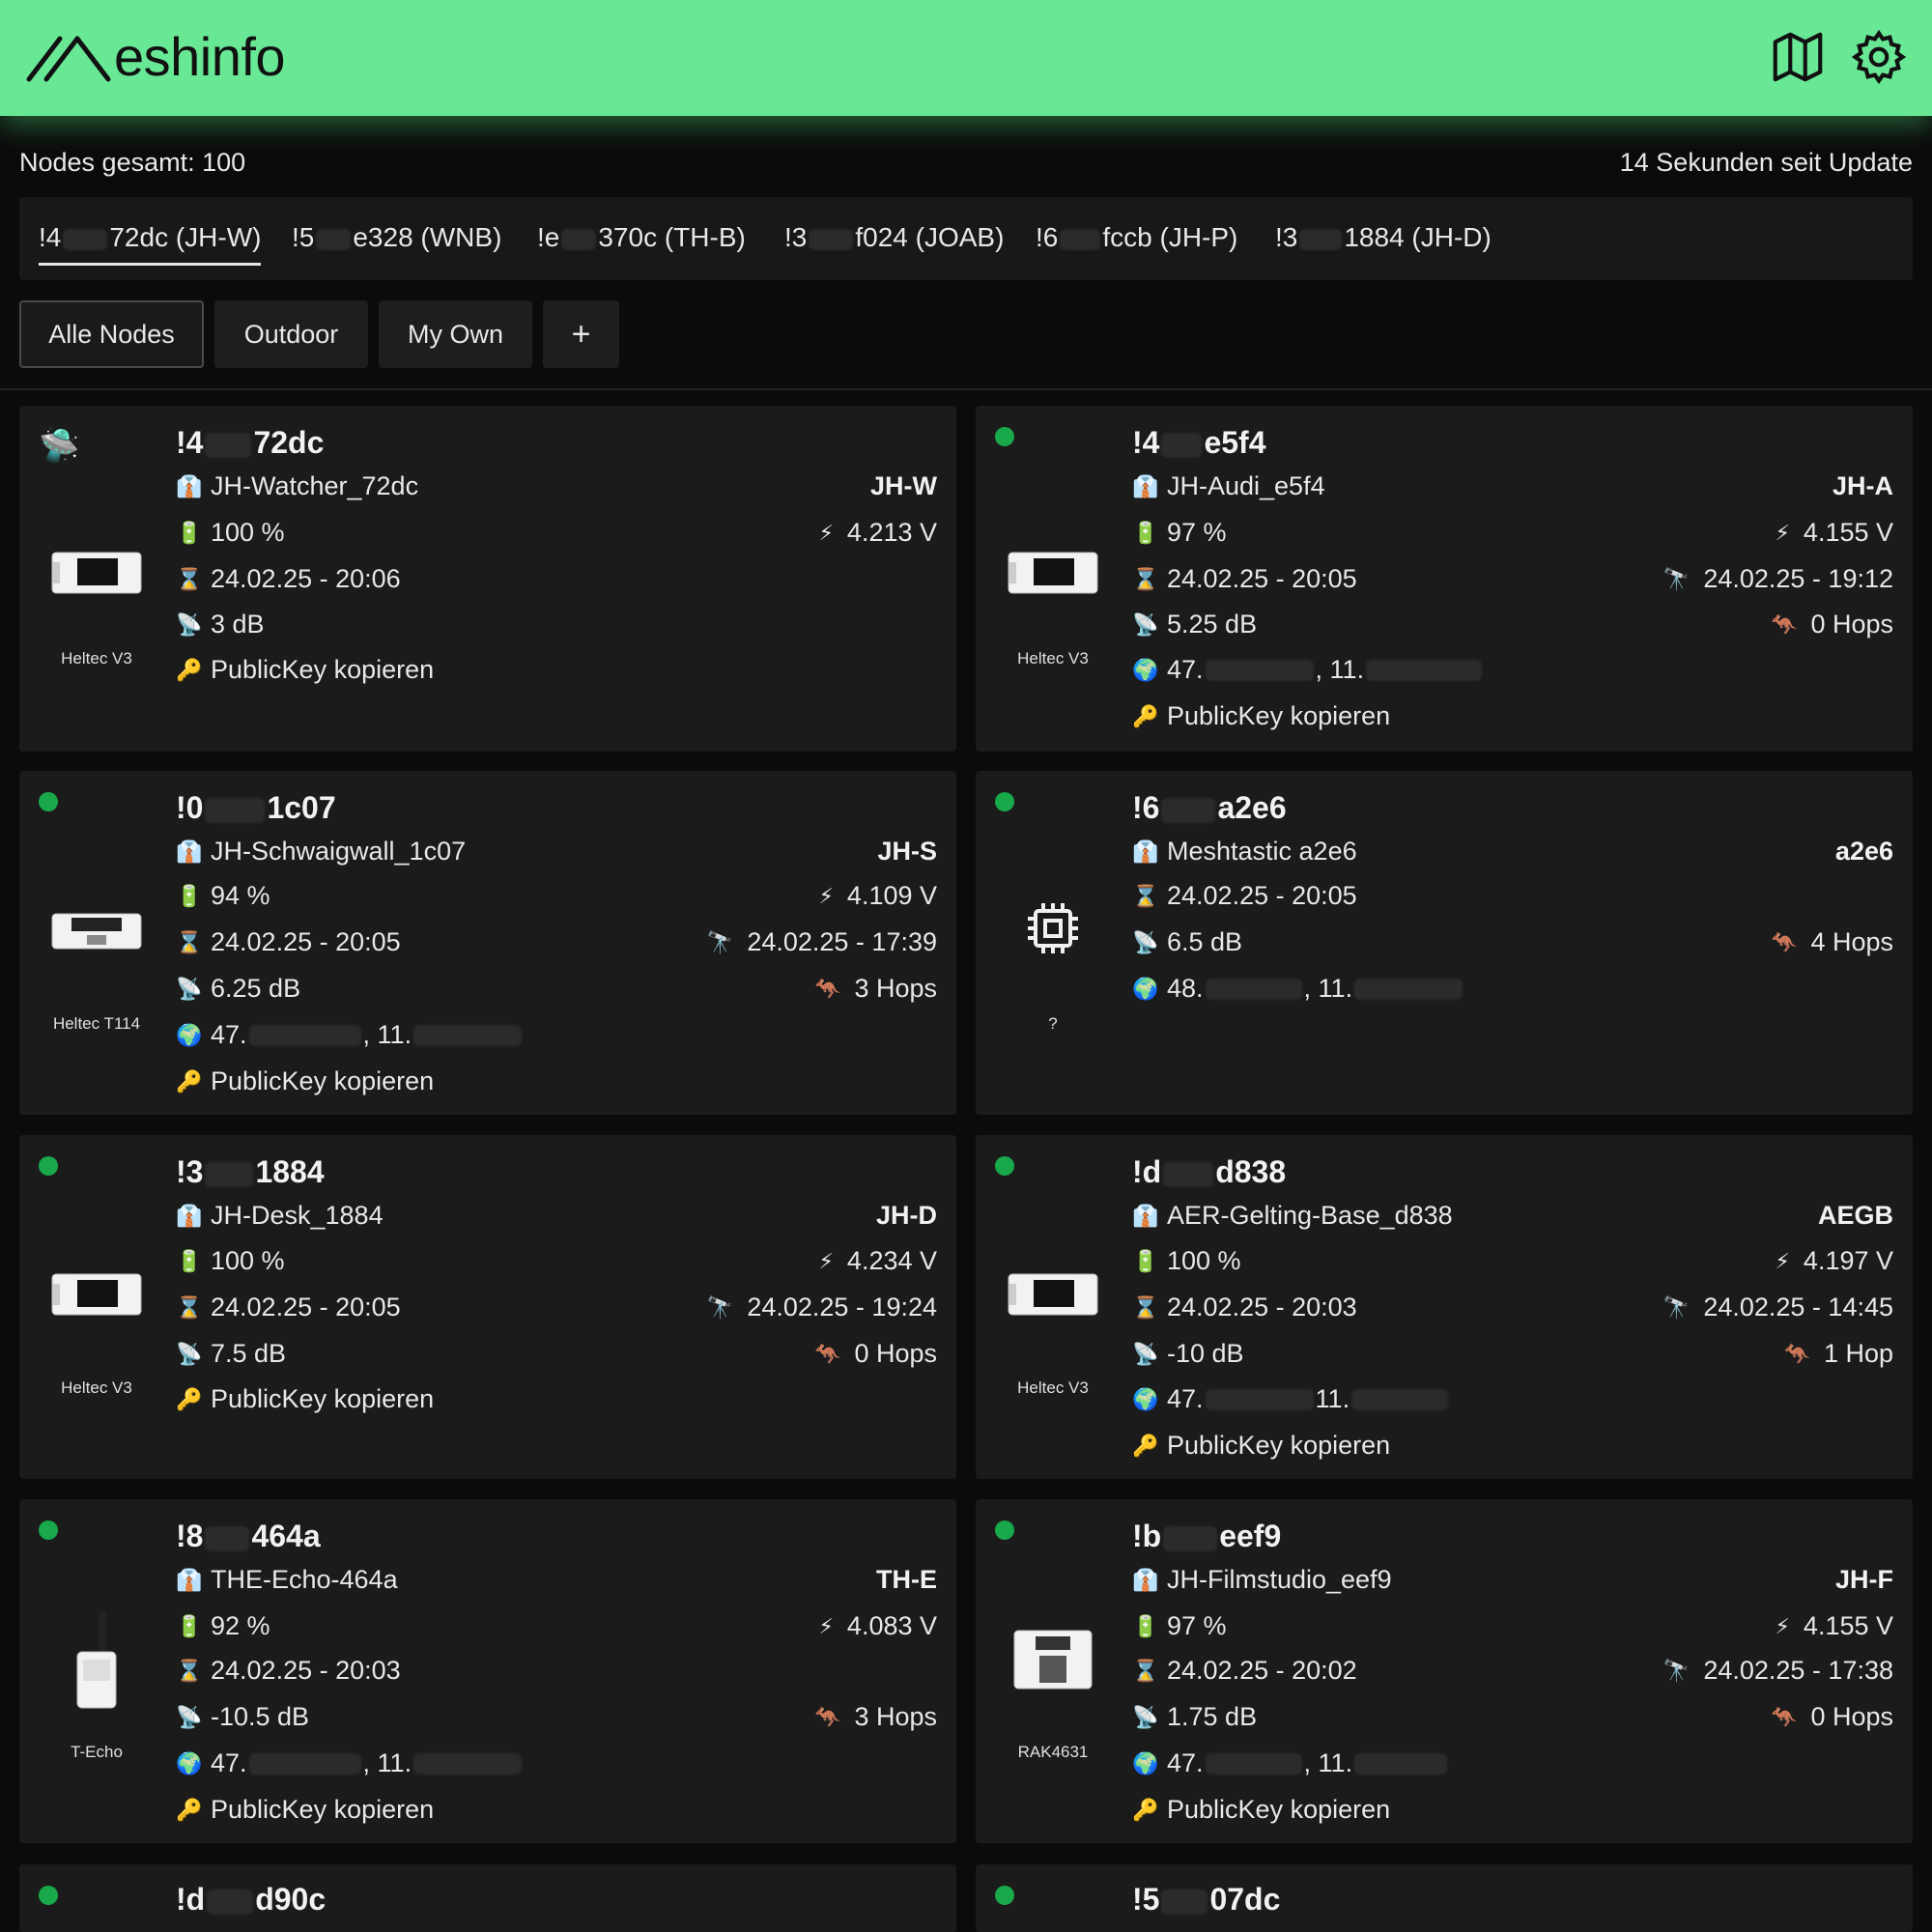 Image resolution: width=1932 pixels, height=1932 pixels. Describe the element at coordinates (1766, 162) in the screenshot. I see `last-update: 14 Sekunden seit Update` at that location.